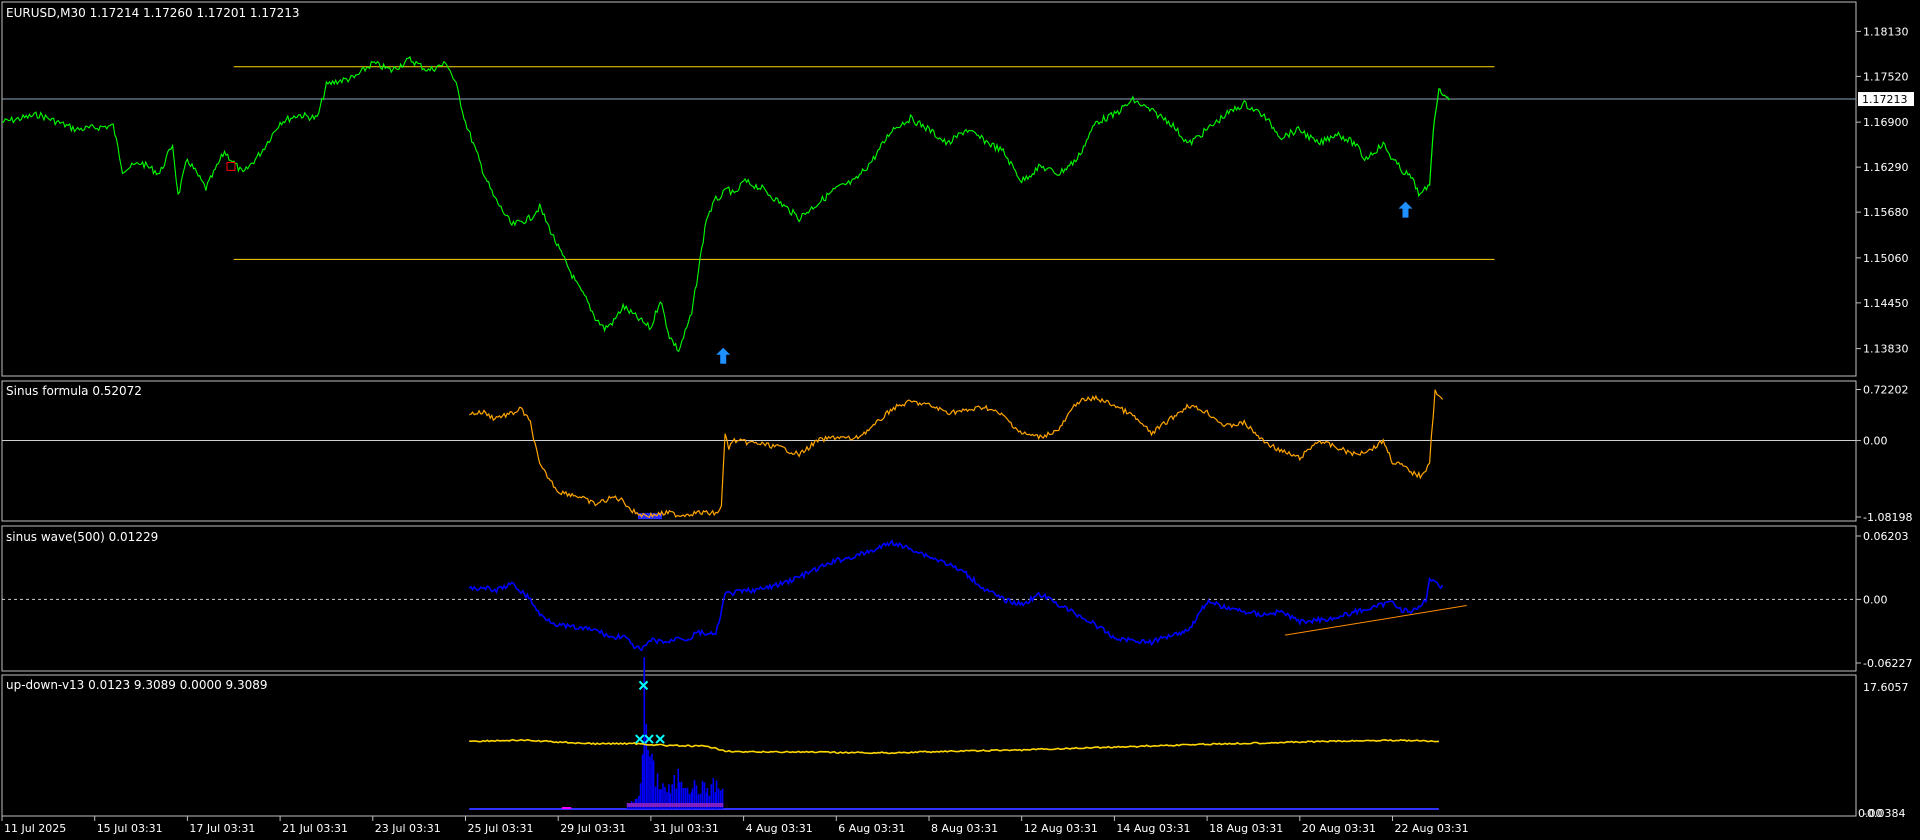 The height and width of the screenshot is (840, 1920). Describe the element at coordinates (1246, 828) in the screenshot. I see `time-axis-label: 18 Aug 03:31` at that location.